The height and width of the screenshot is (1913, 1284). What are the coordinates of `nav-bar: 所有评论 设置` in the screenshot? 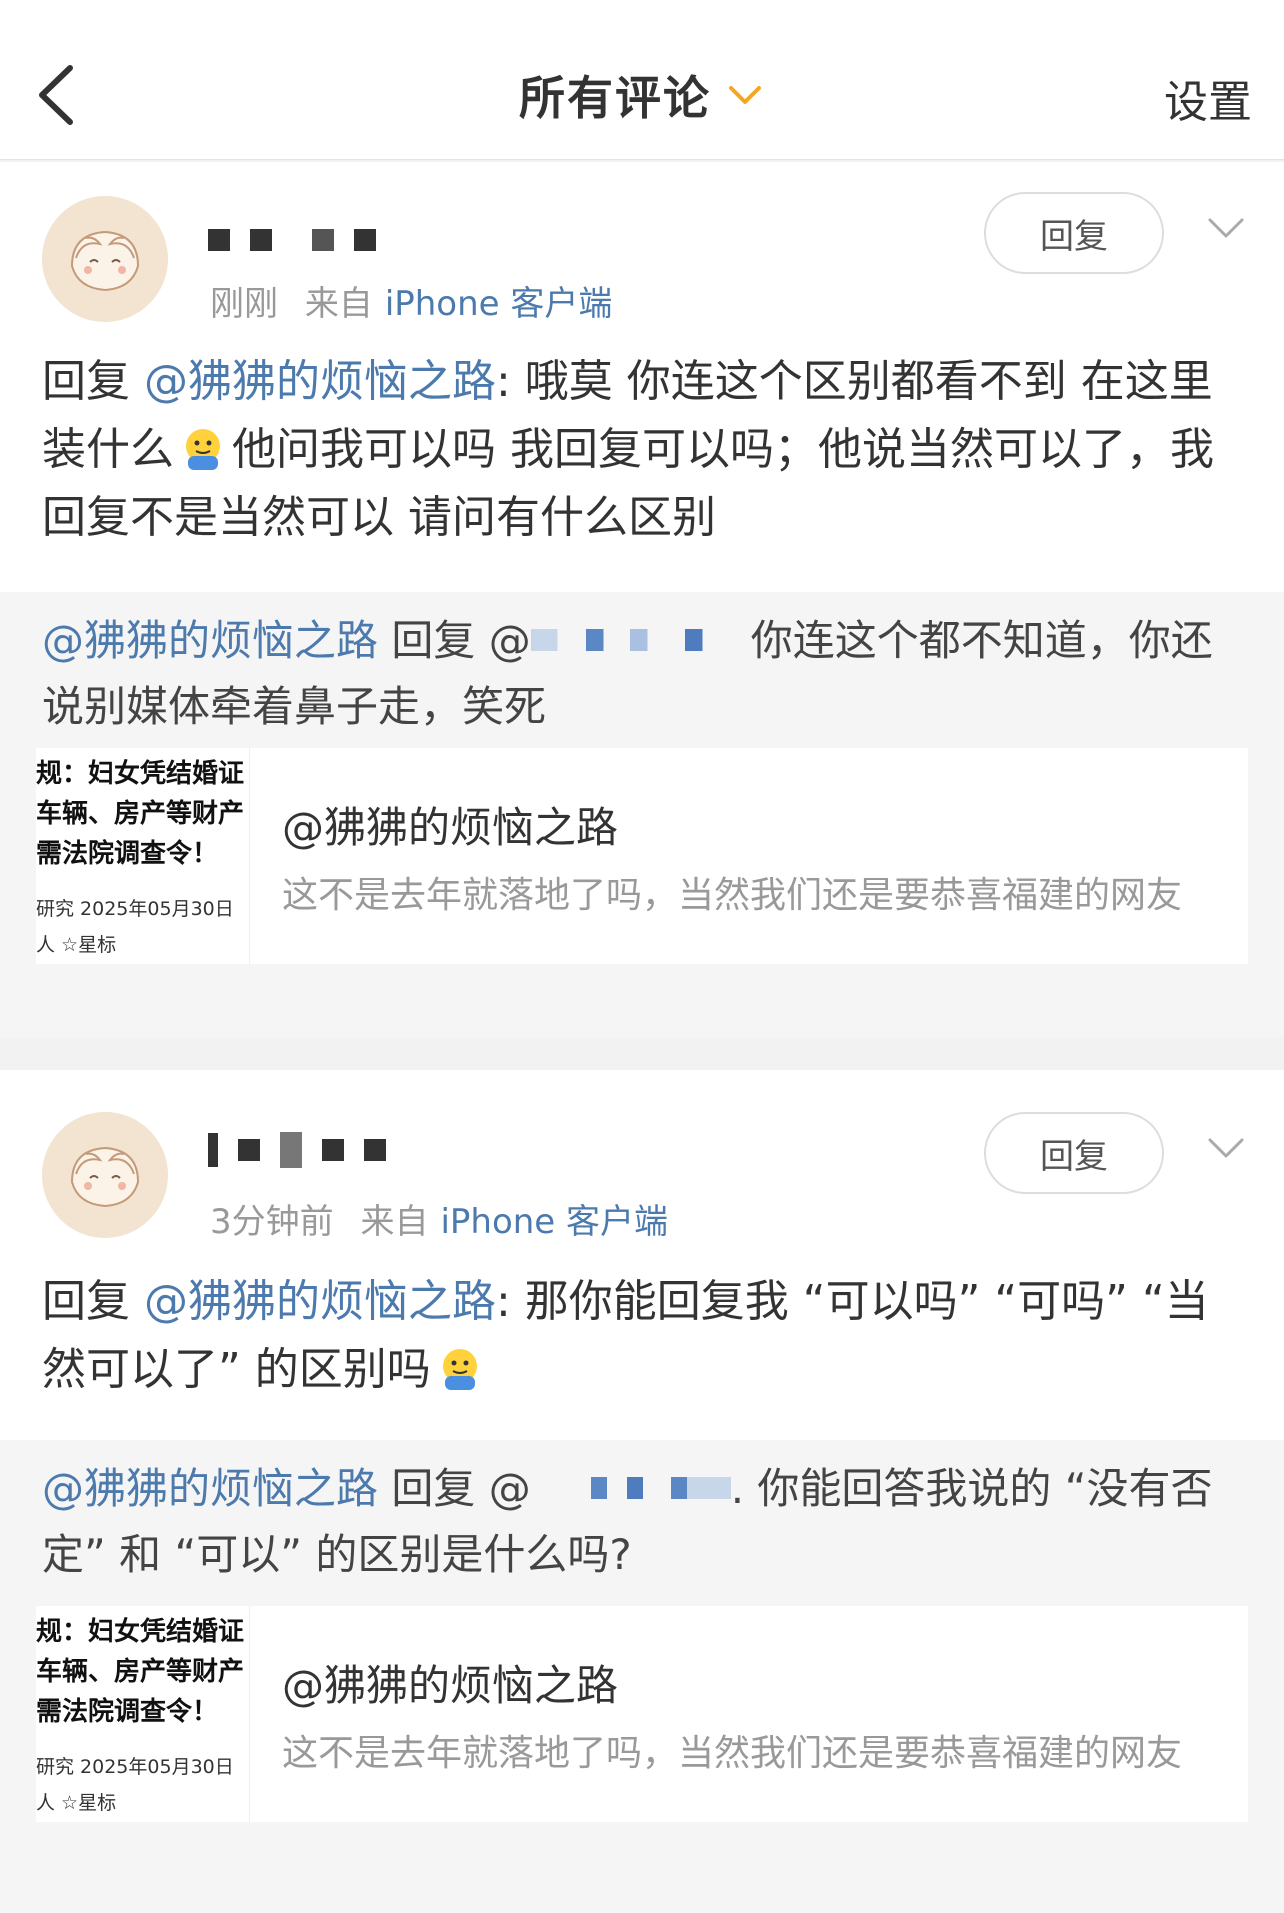 It's located at (642, 80).